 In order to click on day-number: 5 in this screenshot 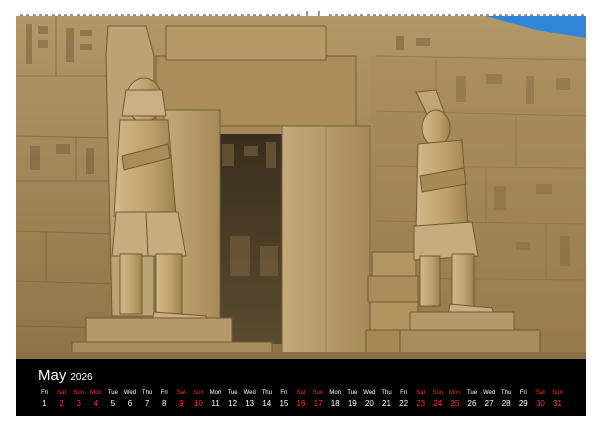, I will do `click(113, 403)`.